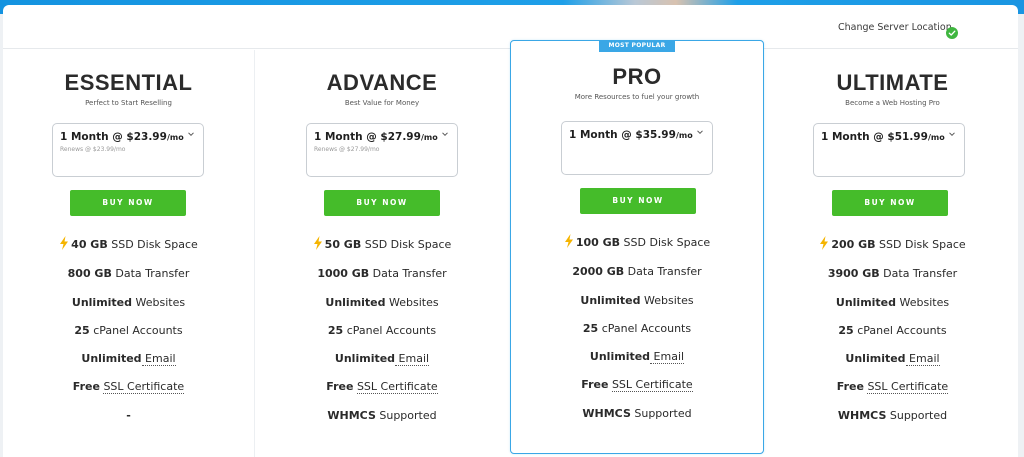  Describe the element at coordinates (631, 135) in the screenshot. I see `term-price: 1 Month @ $35.99/mo` at that location.